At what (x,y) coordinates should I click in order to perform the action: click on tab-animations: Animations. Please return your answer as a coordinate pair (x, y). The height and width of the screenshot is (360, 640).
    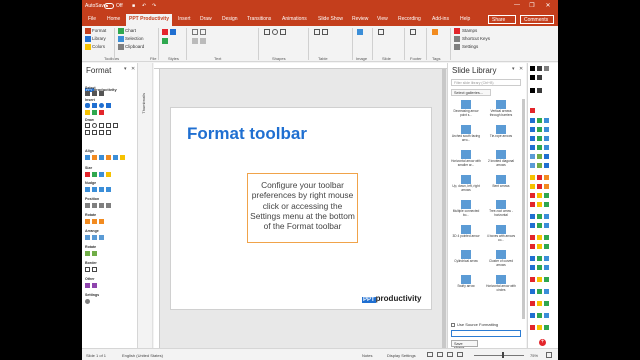
    Looking at the image, I should click on (294, 19).